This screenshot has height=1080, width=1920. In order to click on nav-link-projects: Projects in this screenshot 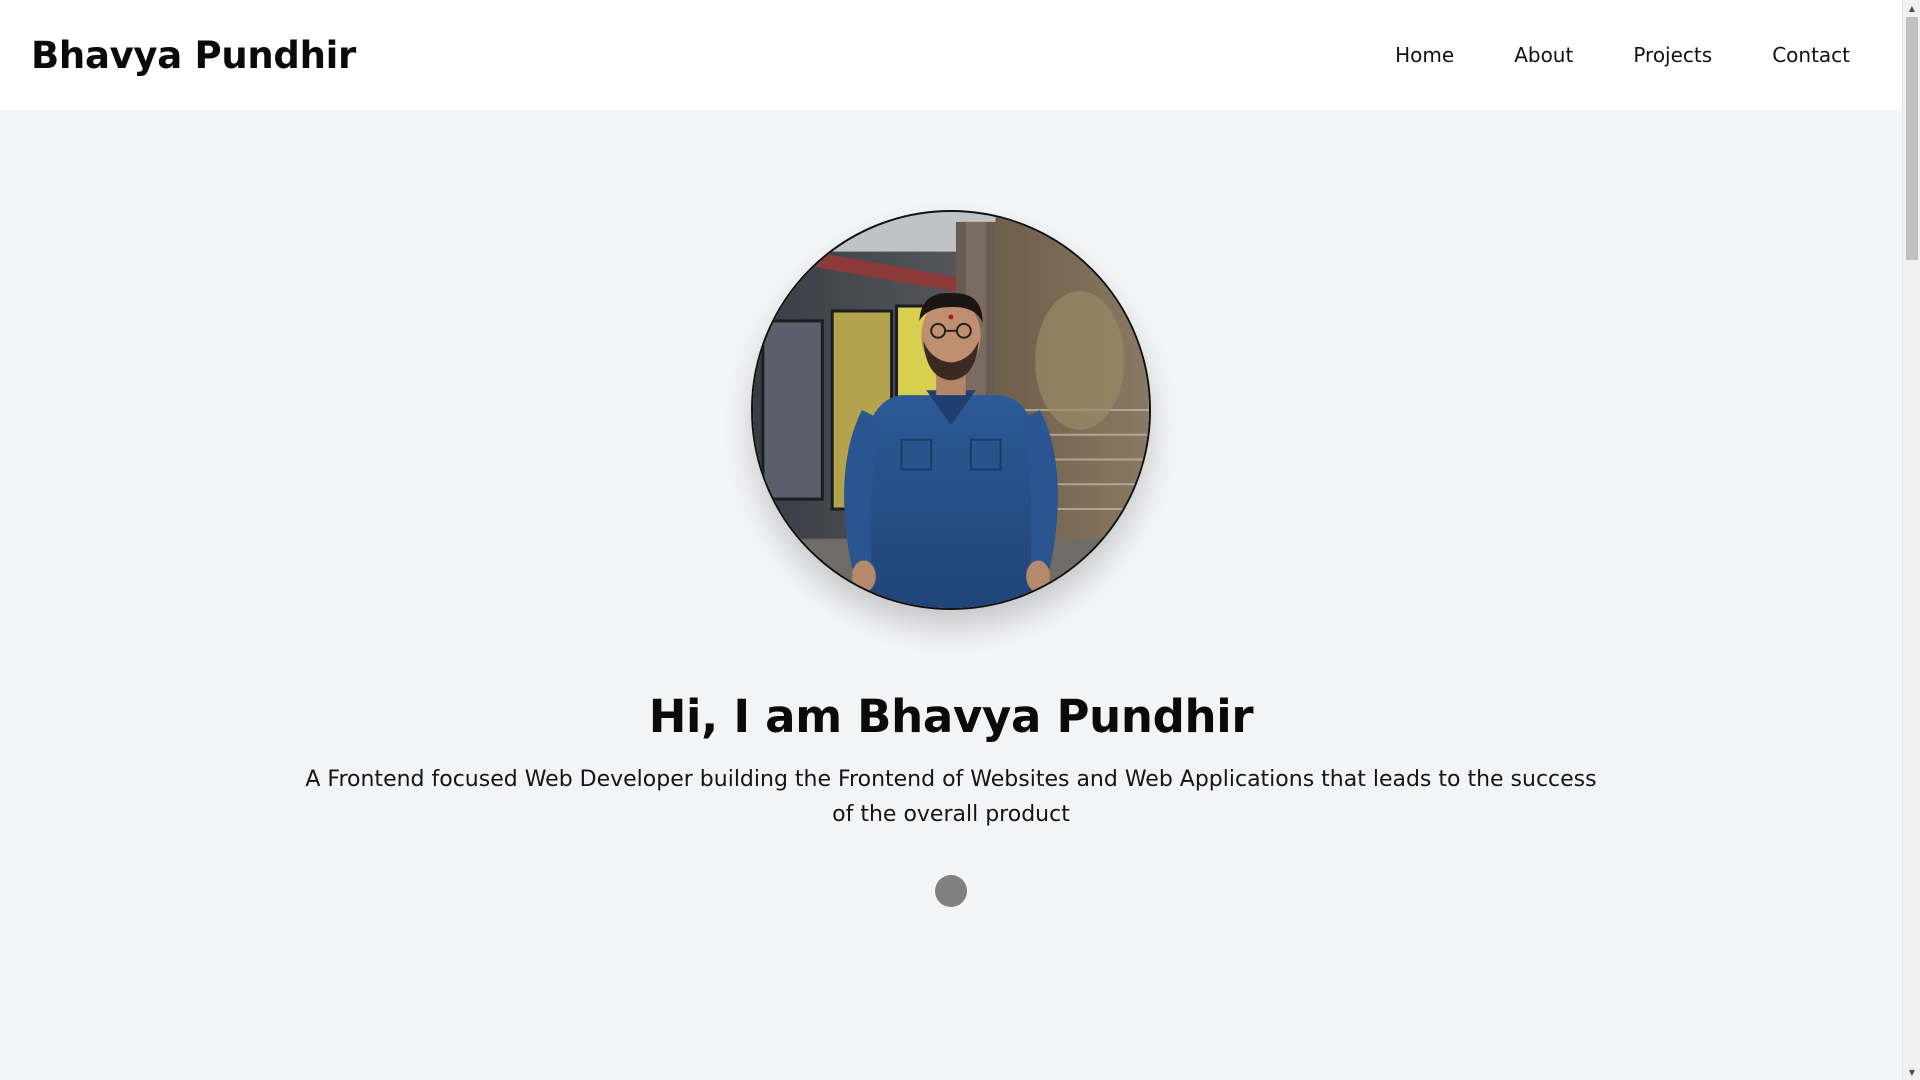, I will do `click(1672, 55)`.